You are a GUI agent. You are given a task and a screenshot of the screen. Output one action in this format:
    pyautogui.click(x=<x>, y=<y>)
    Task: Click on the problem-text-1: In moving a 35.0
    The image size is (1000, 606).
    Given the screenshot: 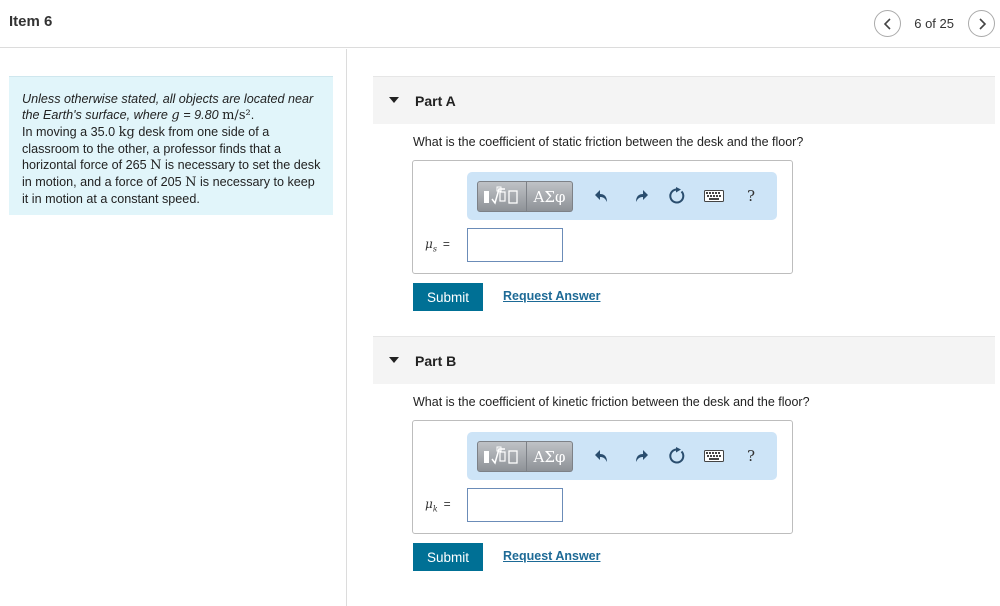 What is the action you would take?
    pyautogui.click(x=69, y=132)
    